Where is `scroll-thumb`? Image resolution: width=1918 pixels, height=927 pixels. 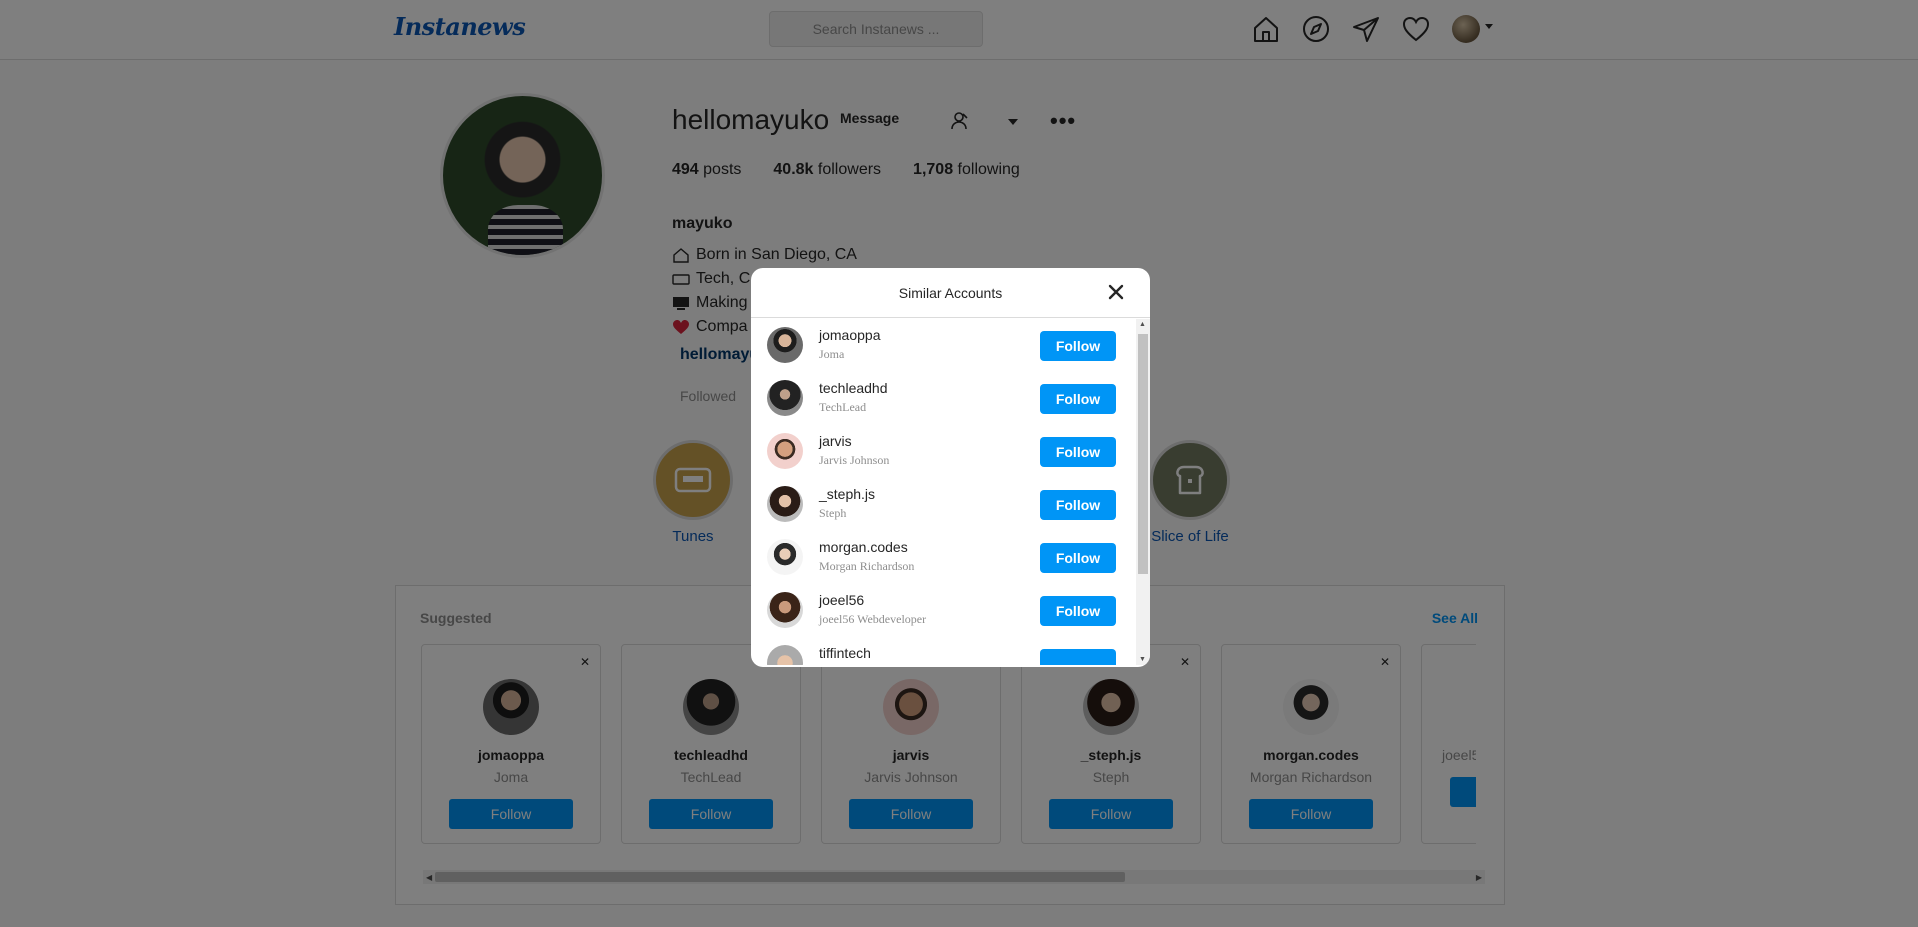
scroll-thumb is located at coordinates (1143, 454).